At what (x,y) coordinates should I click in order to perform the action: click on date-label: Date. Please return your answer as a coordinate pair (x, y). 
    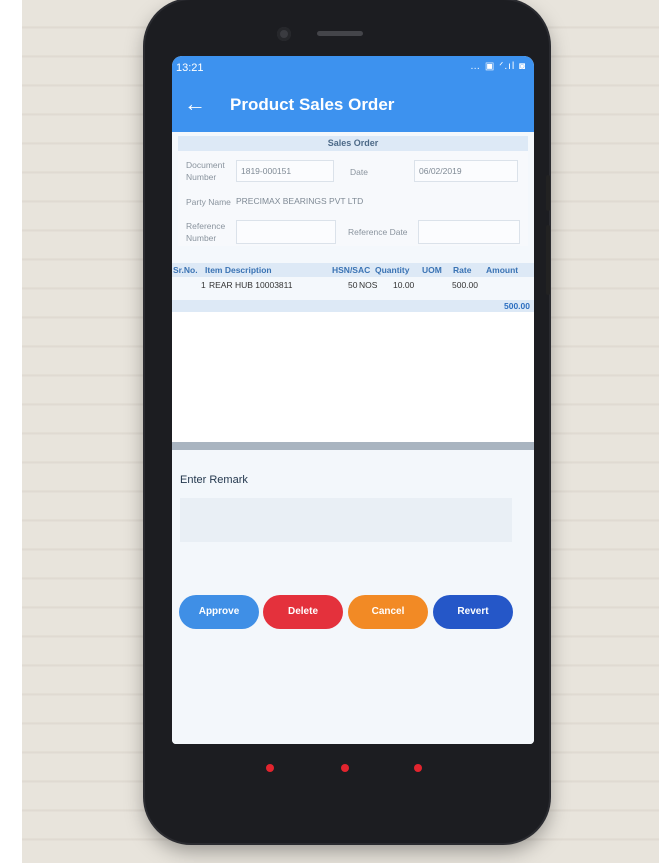
    Looking at the image, I should click on (359, 172).